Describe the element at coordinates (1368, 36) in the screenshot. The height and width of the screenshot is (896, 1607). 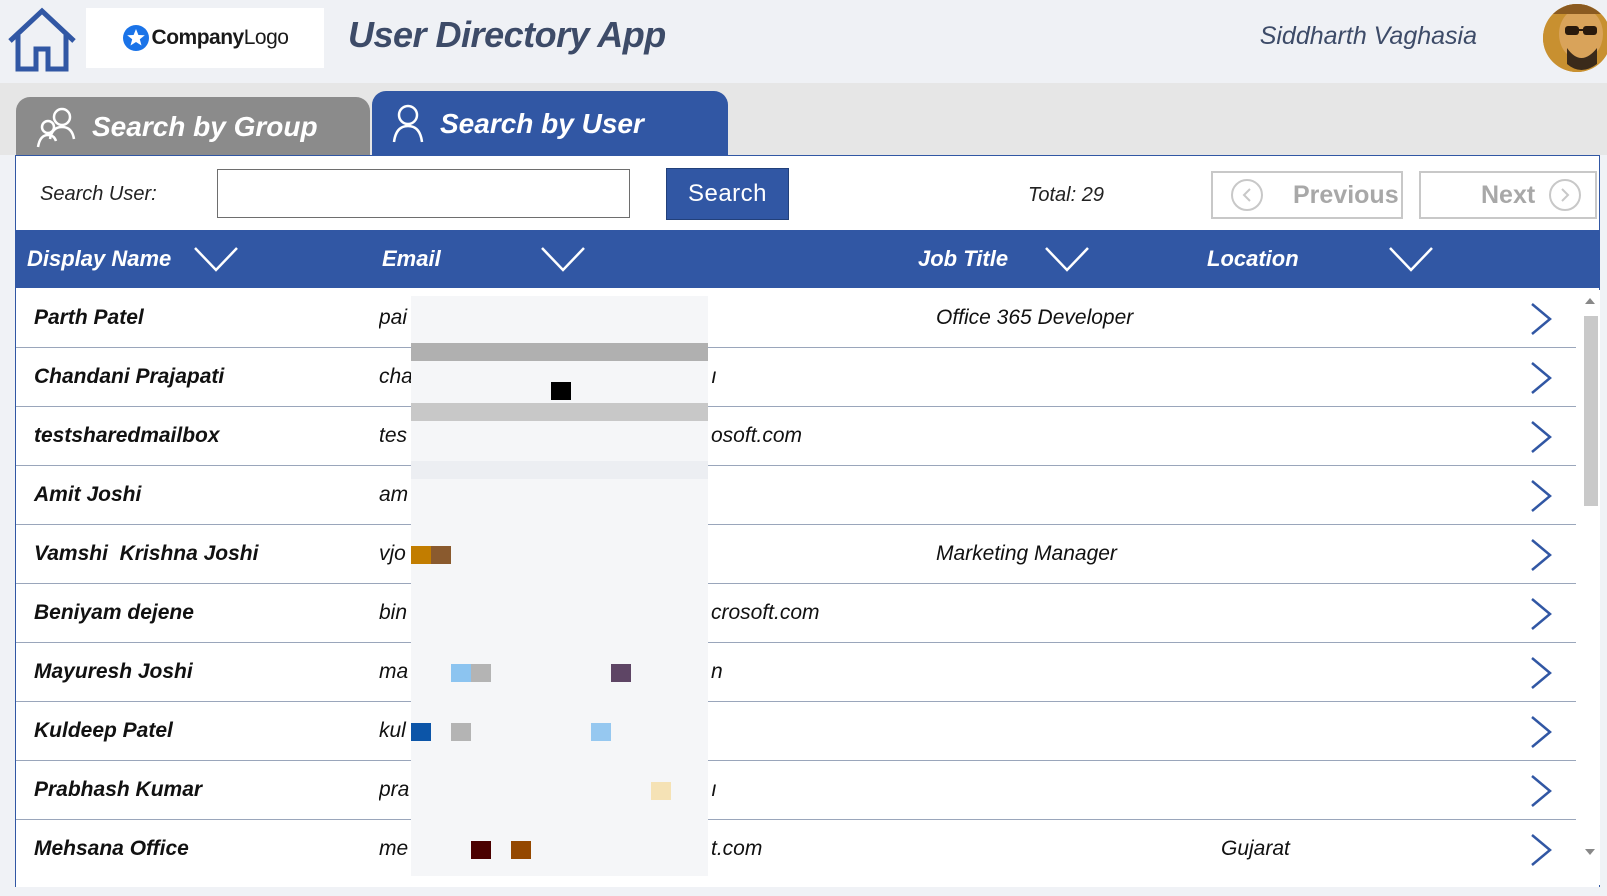
I see `user-name: Siddharth Vaghasia` at that location.